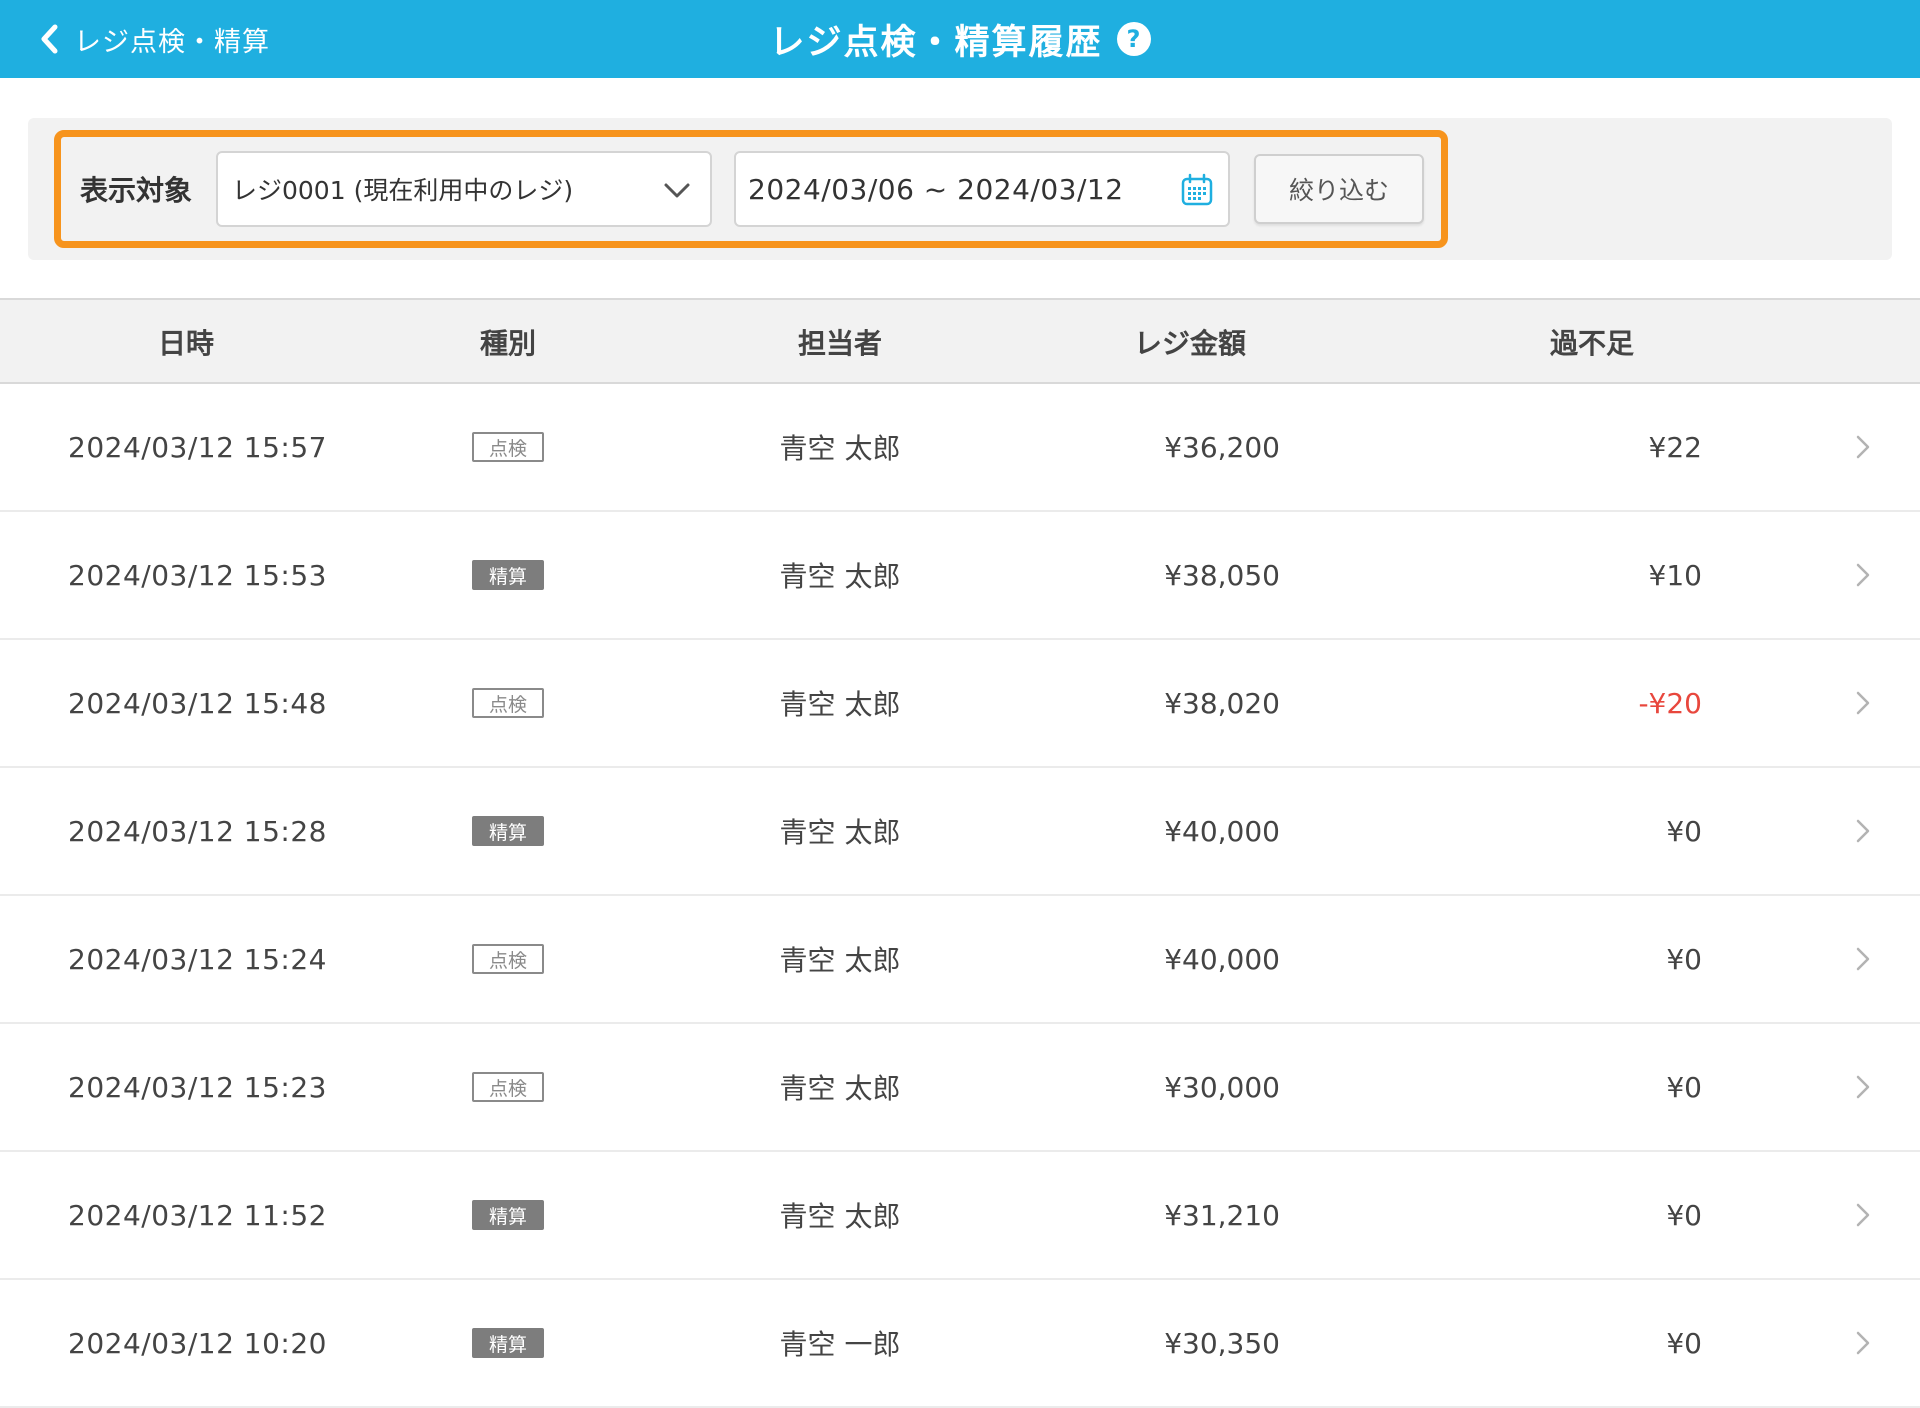  What do you see at coordinates (1675, 447) in the screenshot?
I see `row-difference: ¥22` at bounding box center [1675, 447].